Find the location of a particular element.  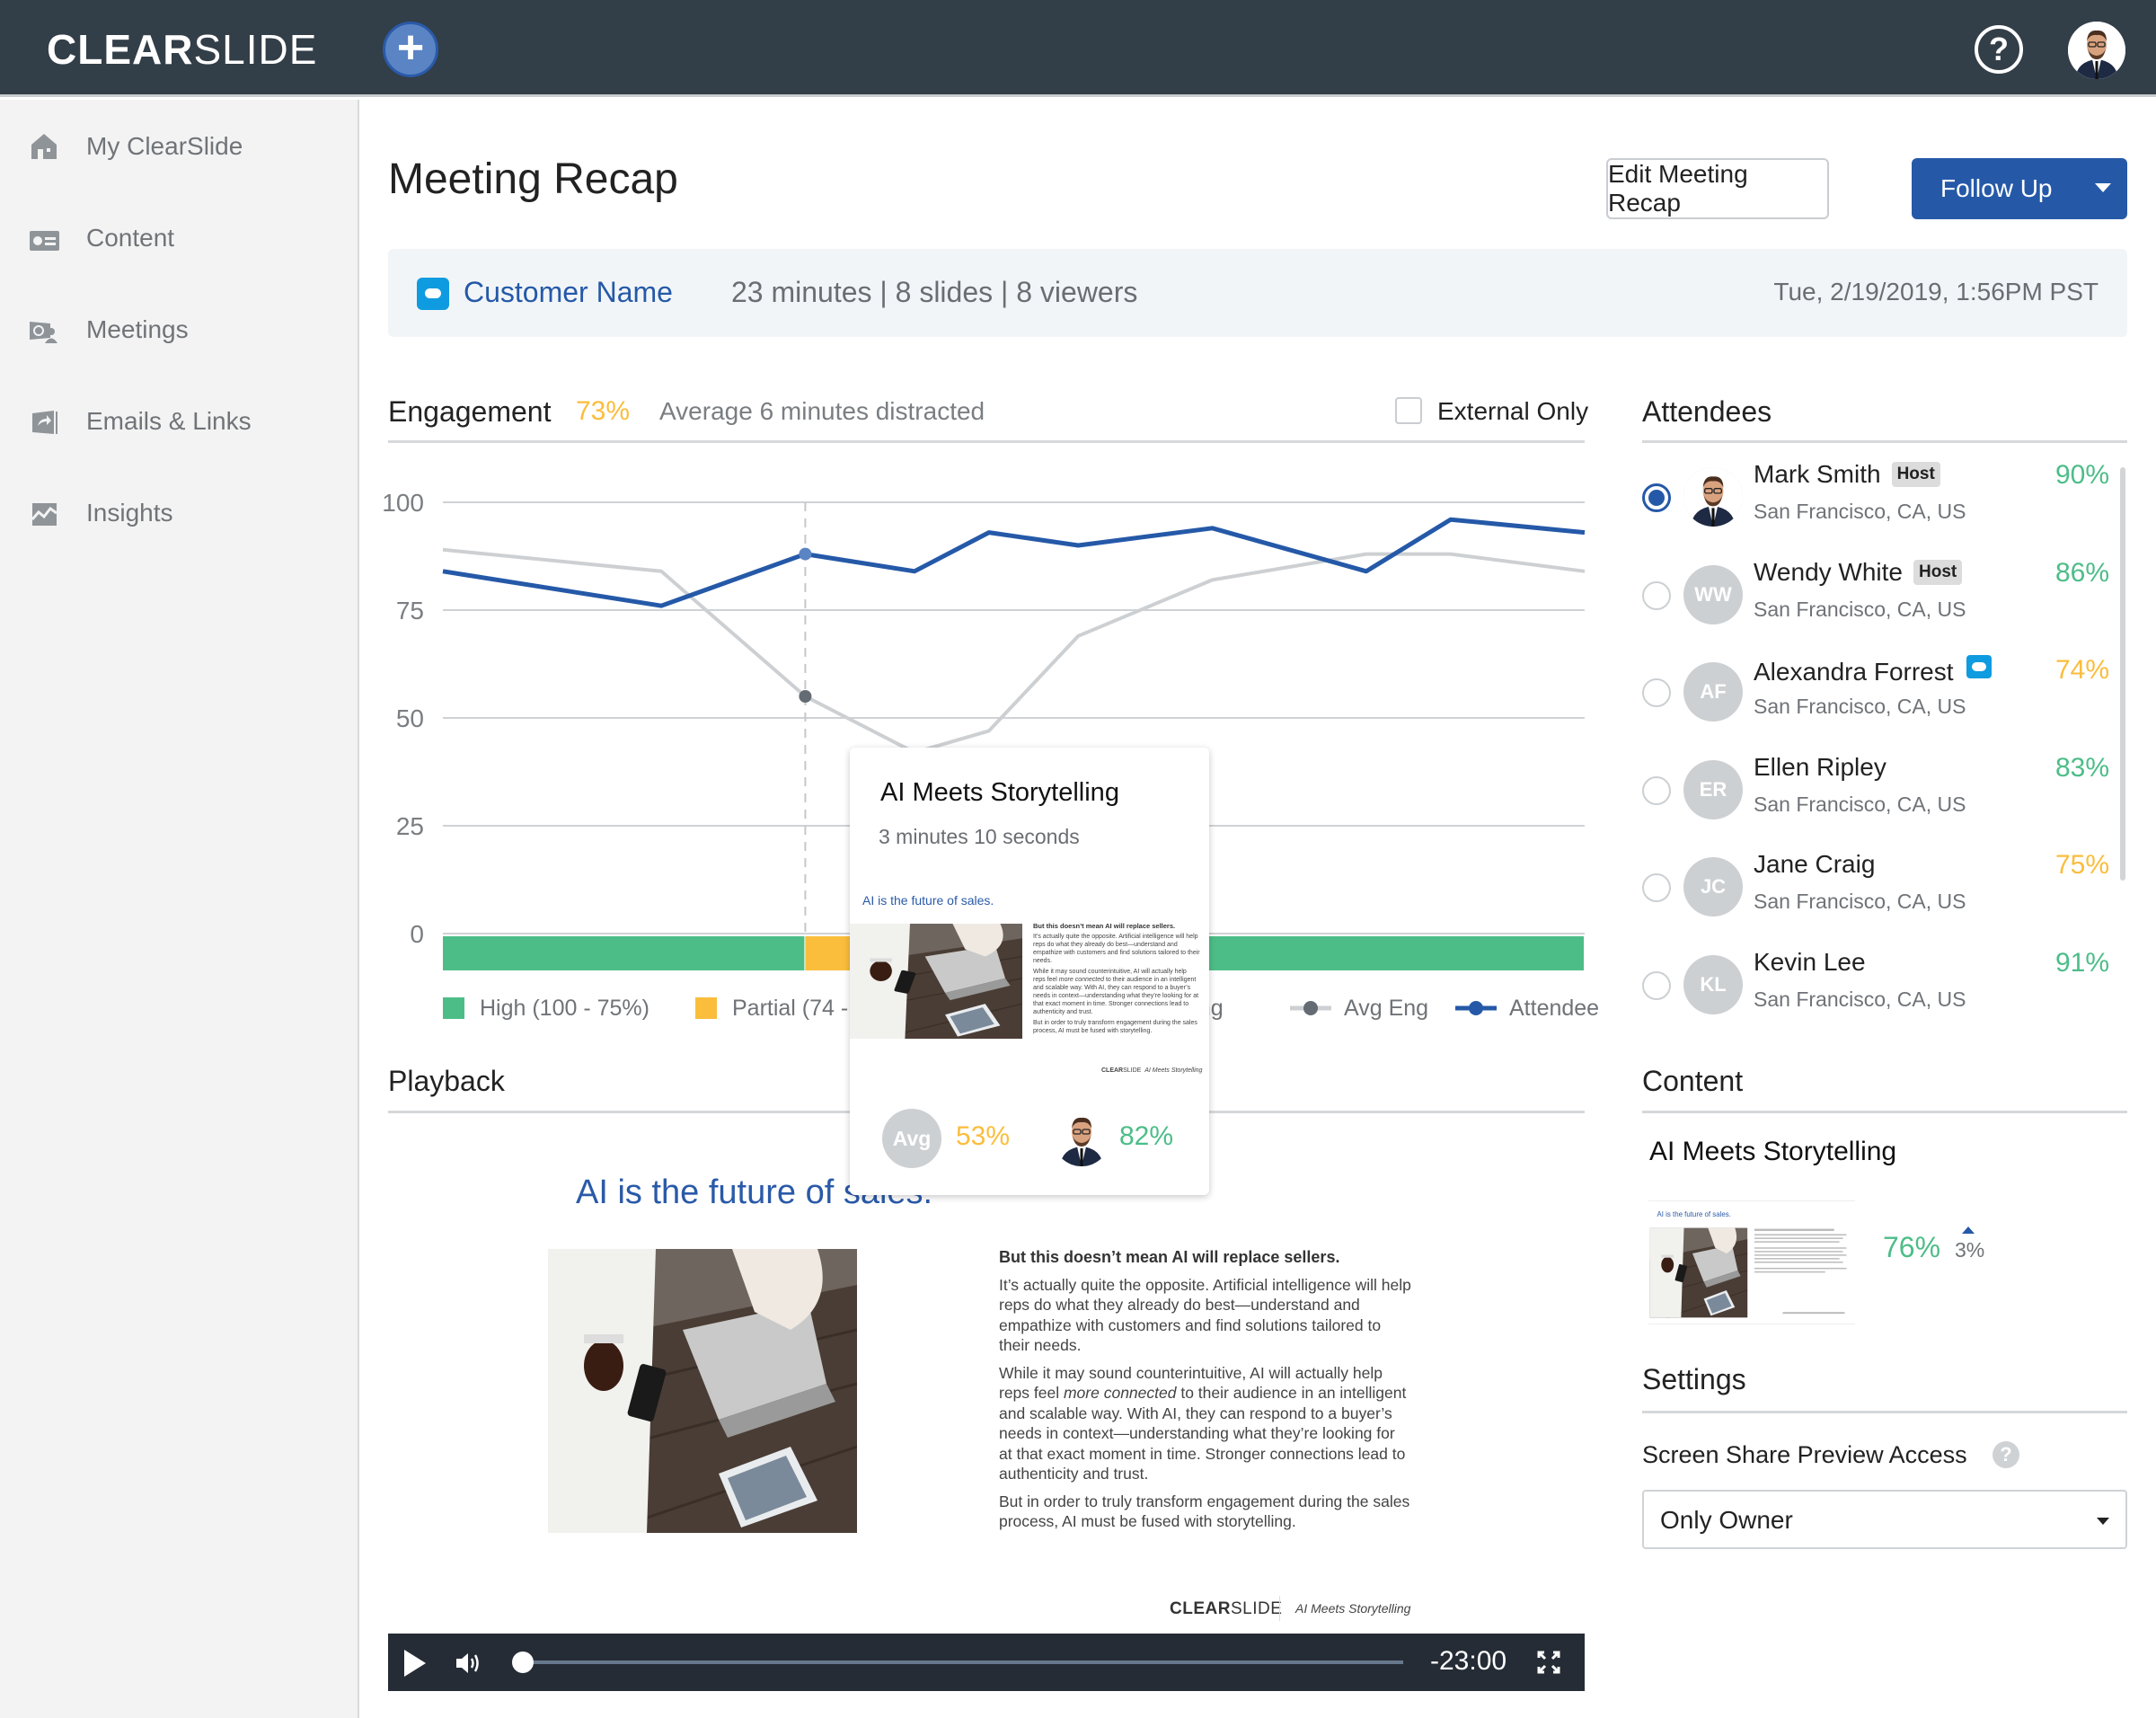

attendee-row: Mark Smith Host San Francisco, CA, US 90% is located at coordinates (1875, 504).